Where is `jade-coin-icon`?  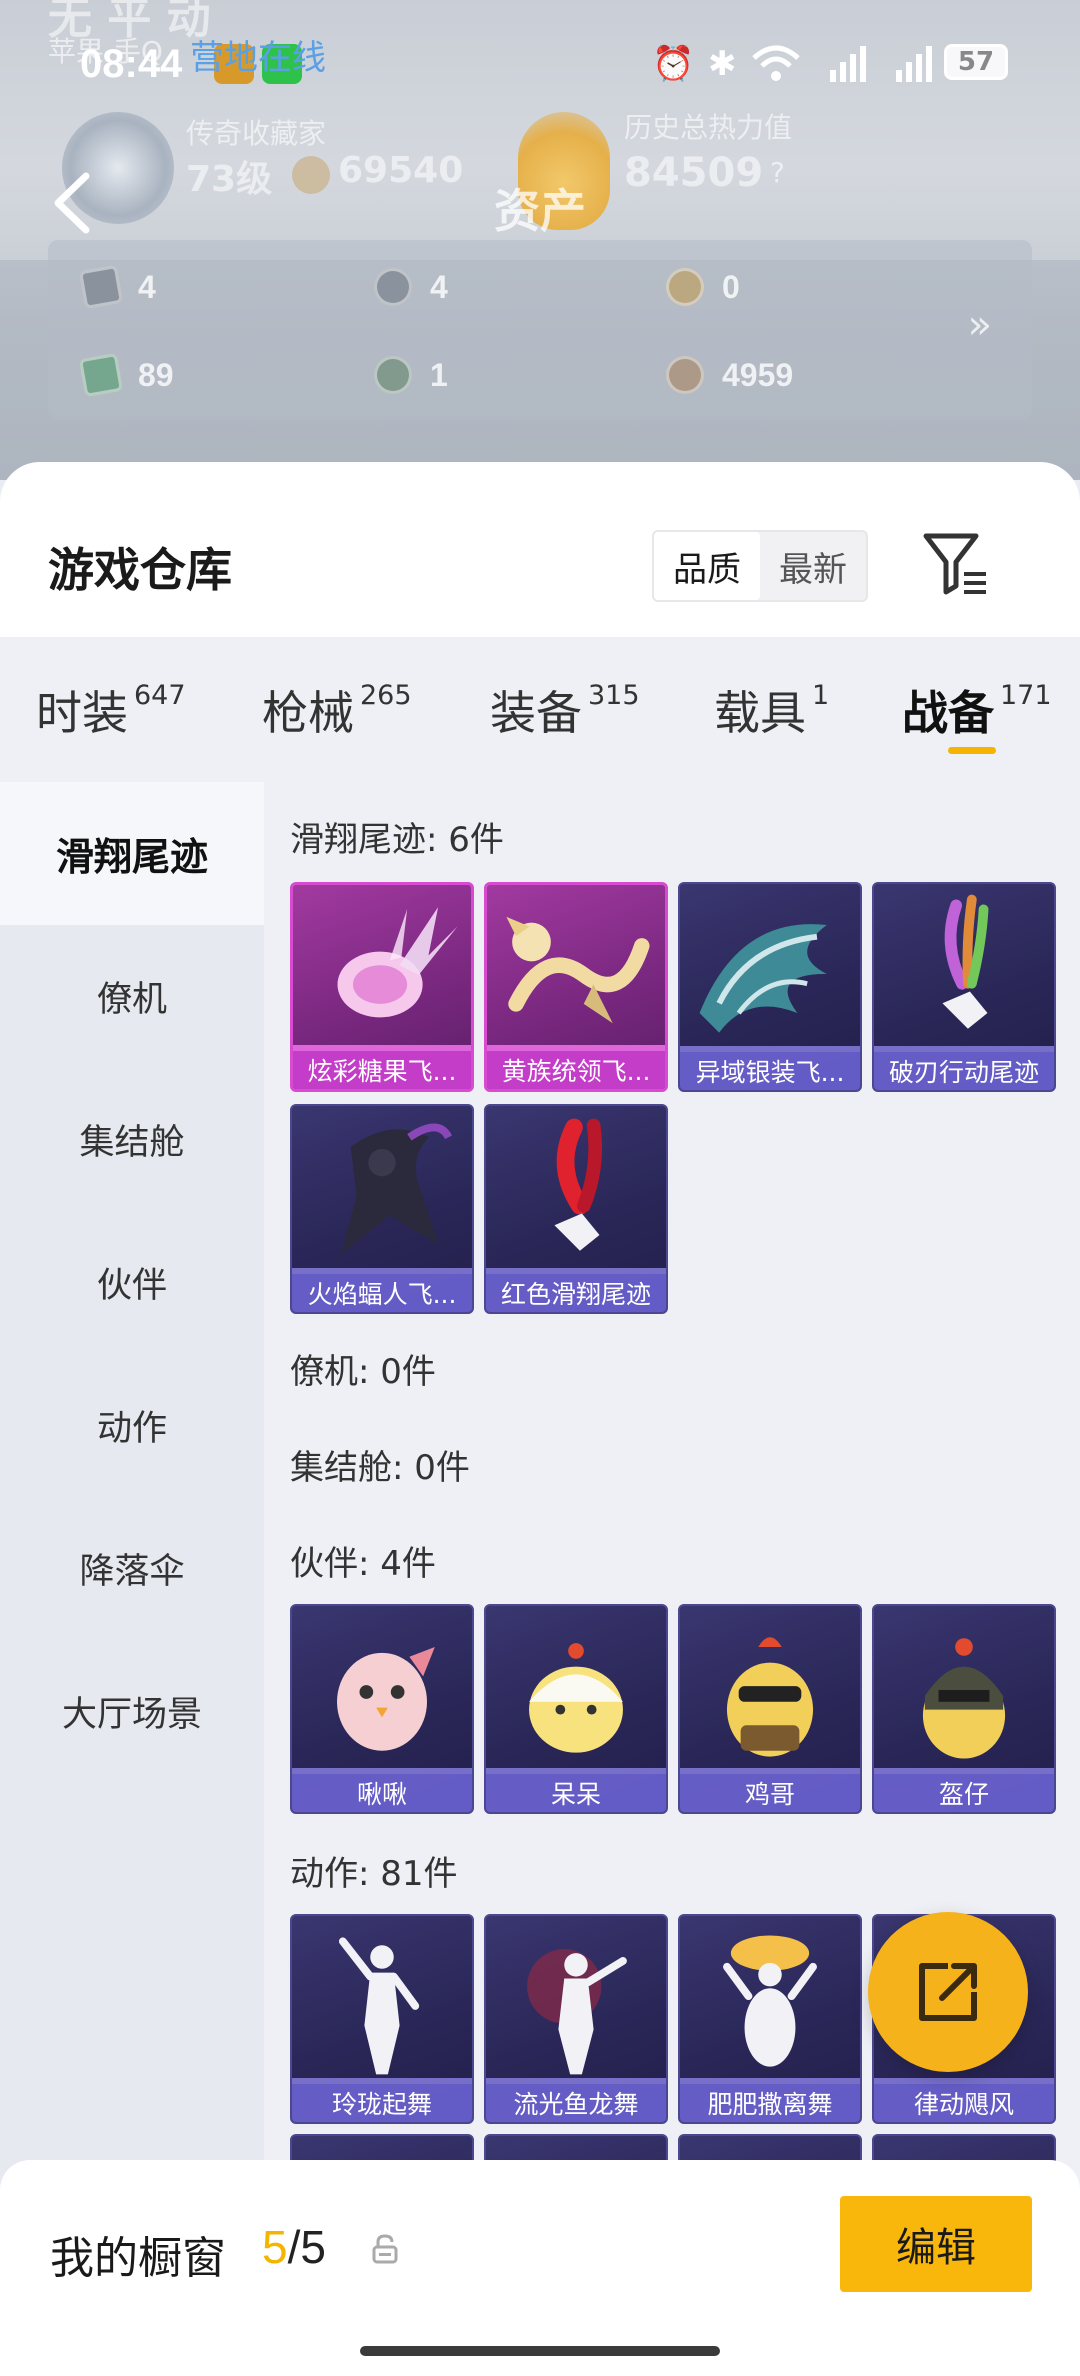 jade-coin-icon is located at coordinates (393, 375).